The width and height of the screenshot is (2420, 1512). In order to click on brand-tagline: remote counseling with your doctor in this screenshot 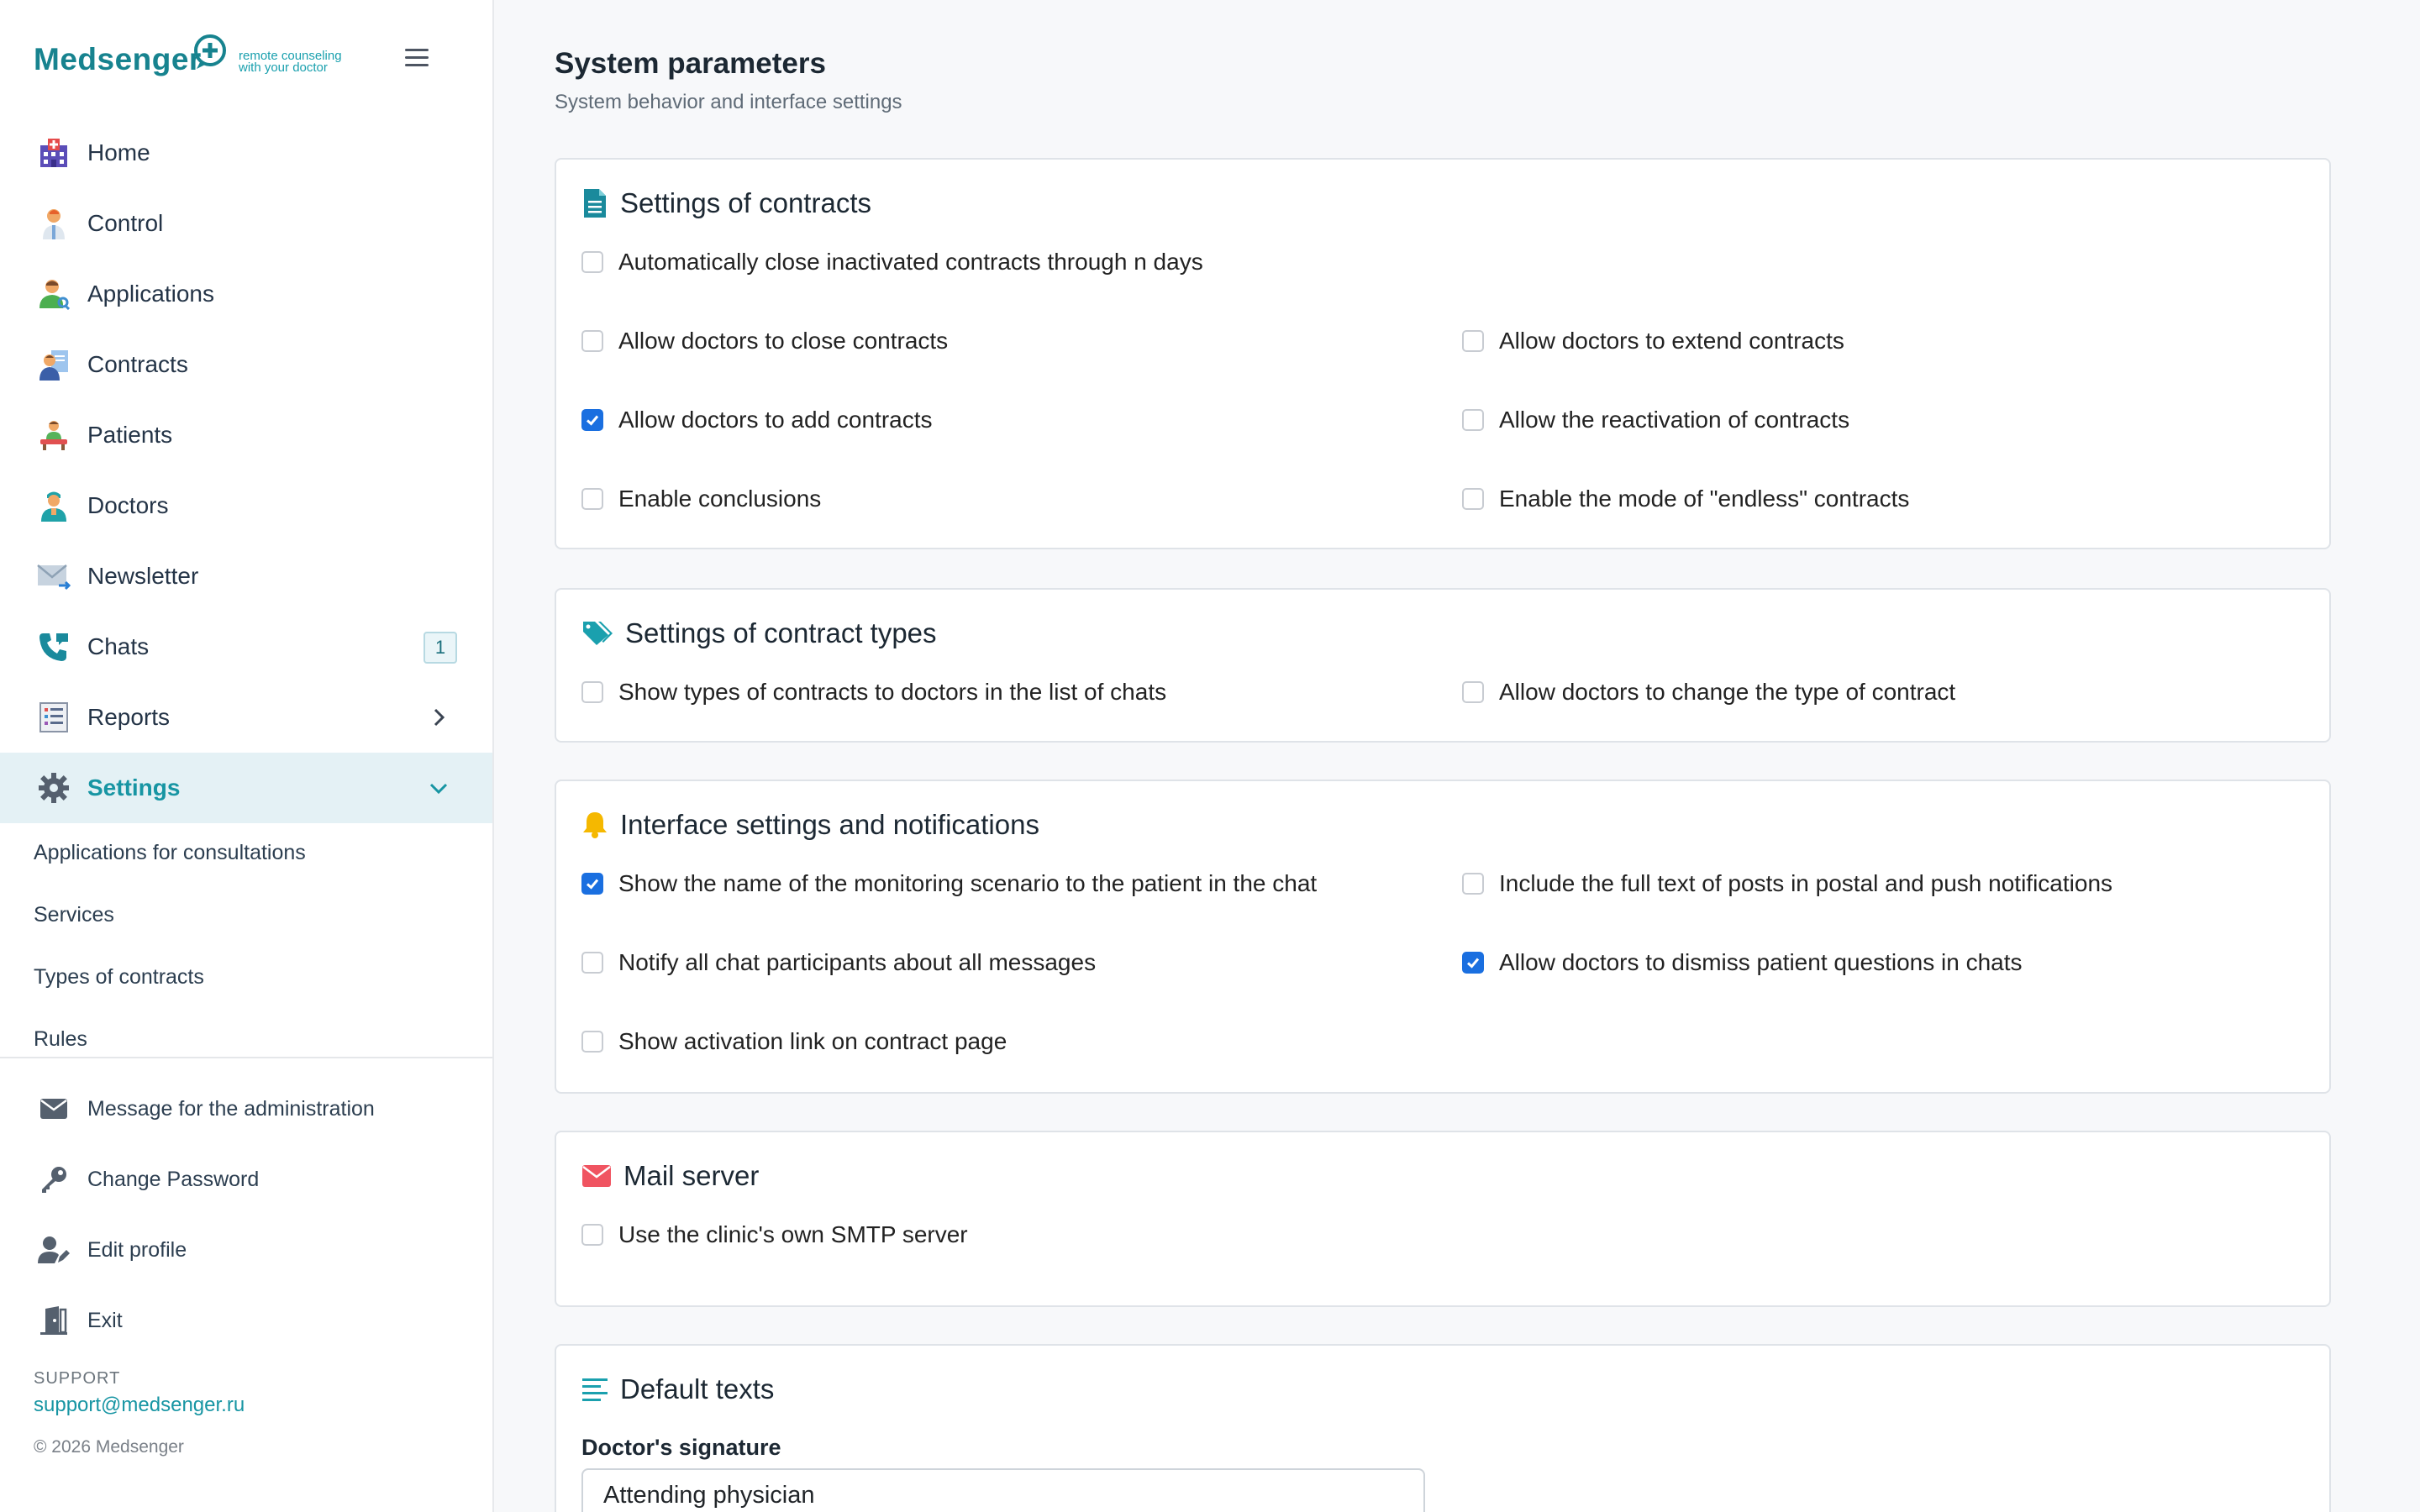, I will do `click(291, 62)`.